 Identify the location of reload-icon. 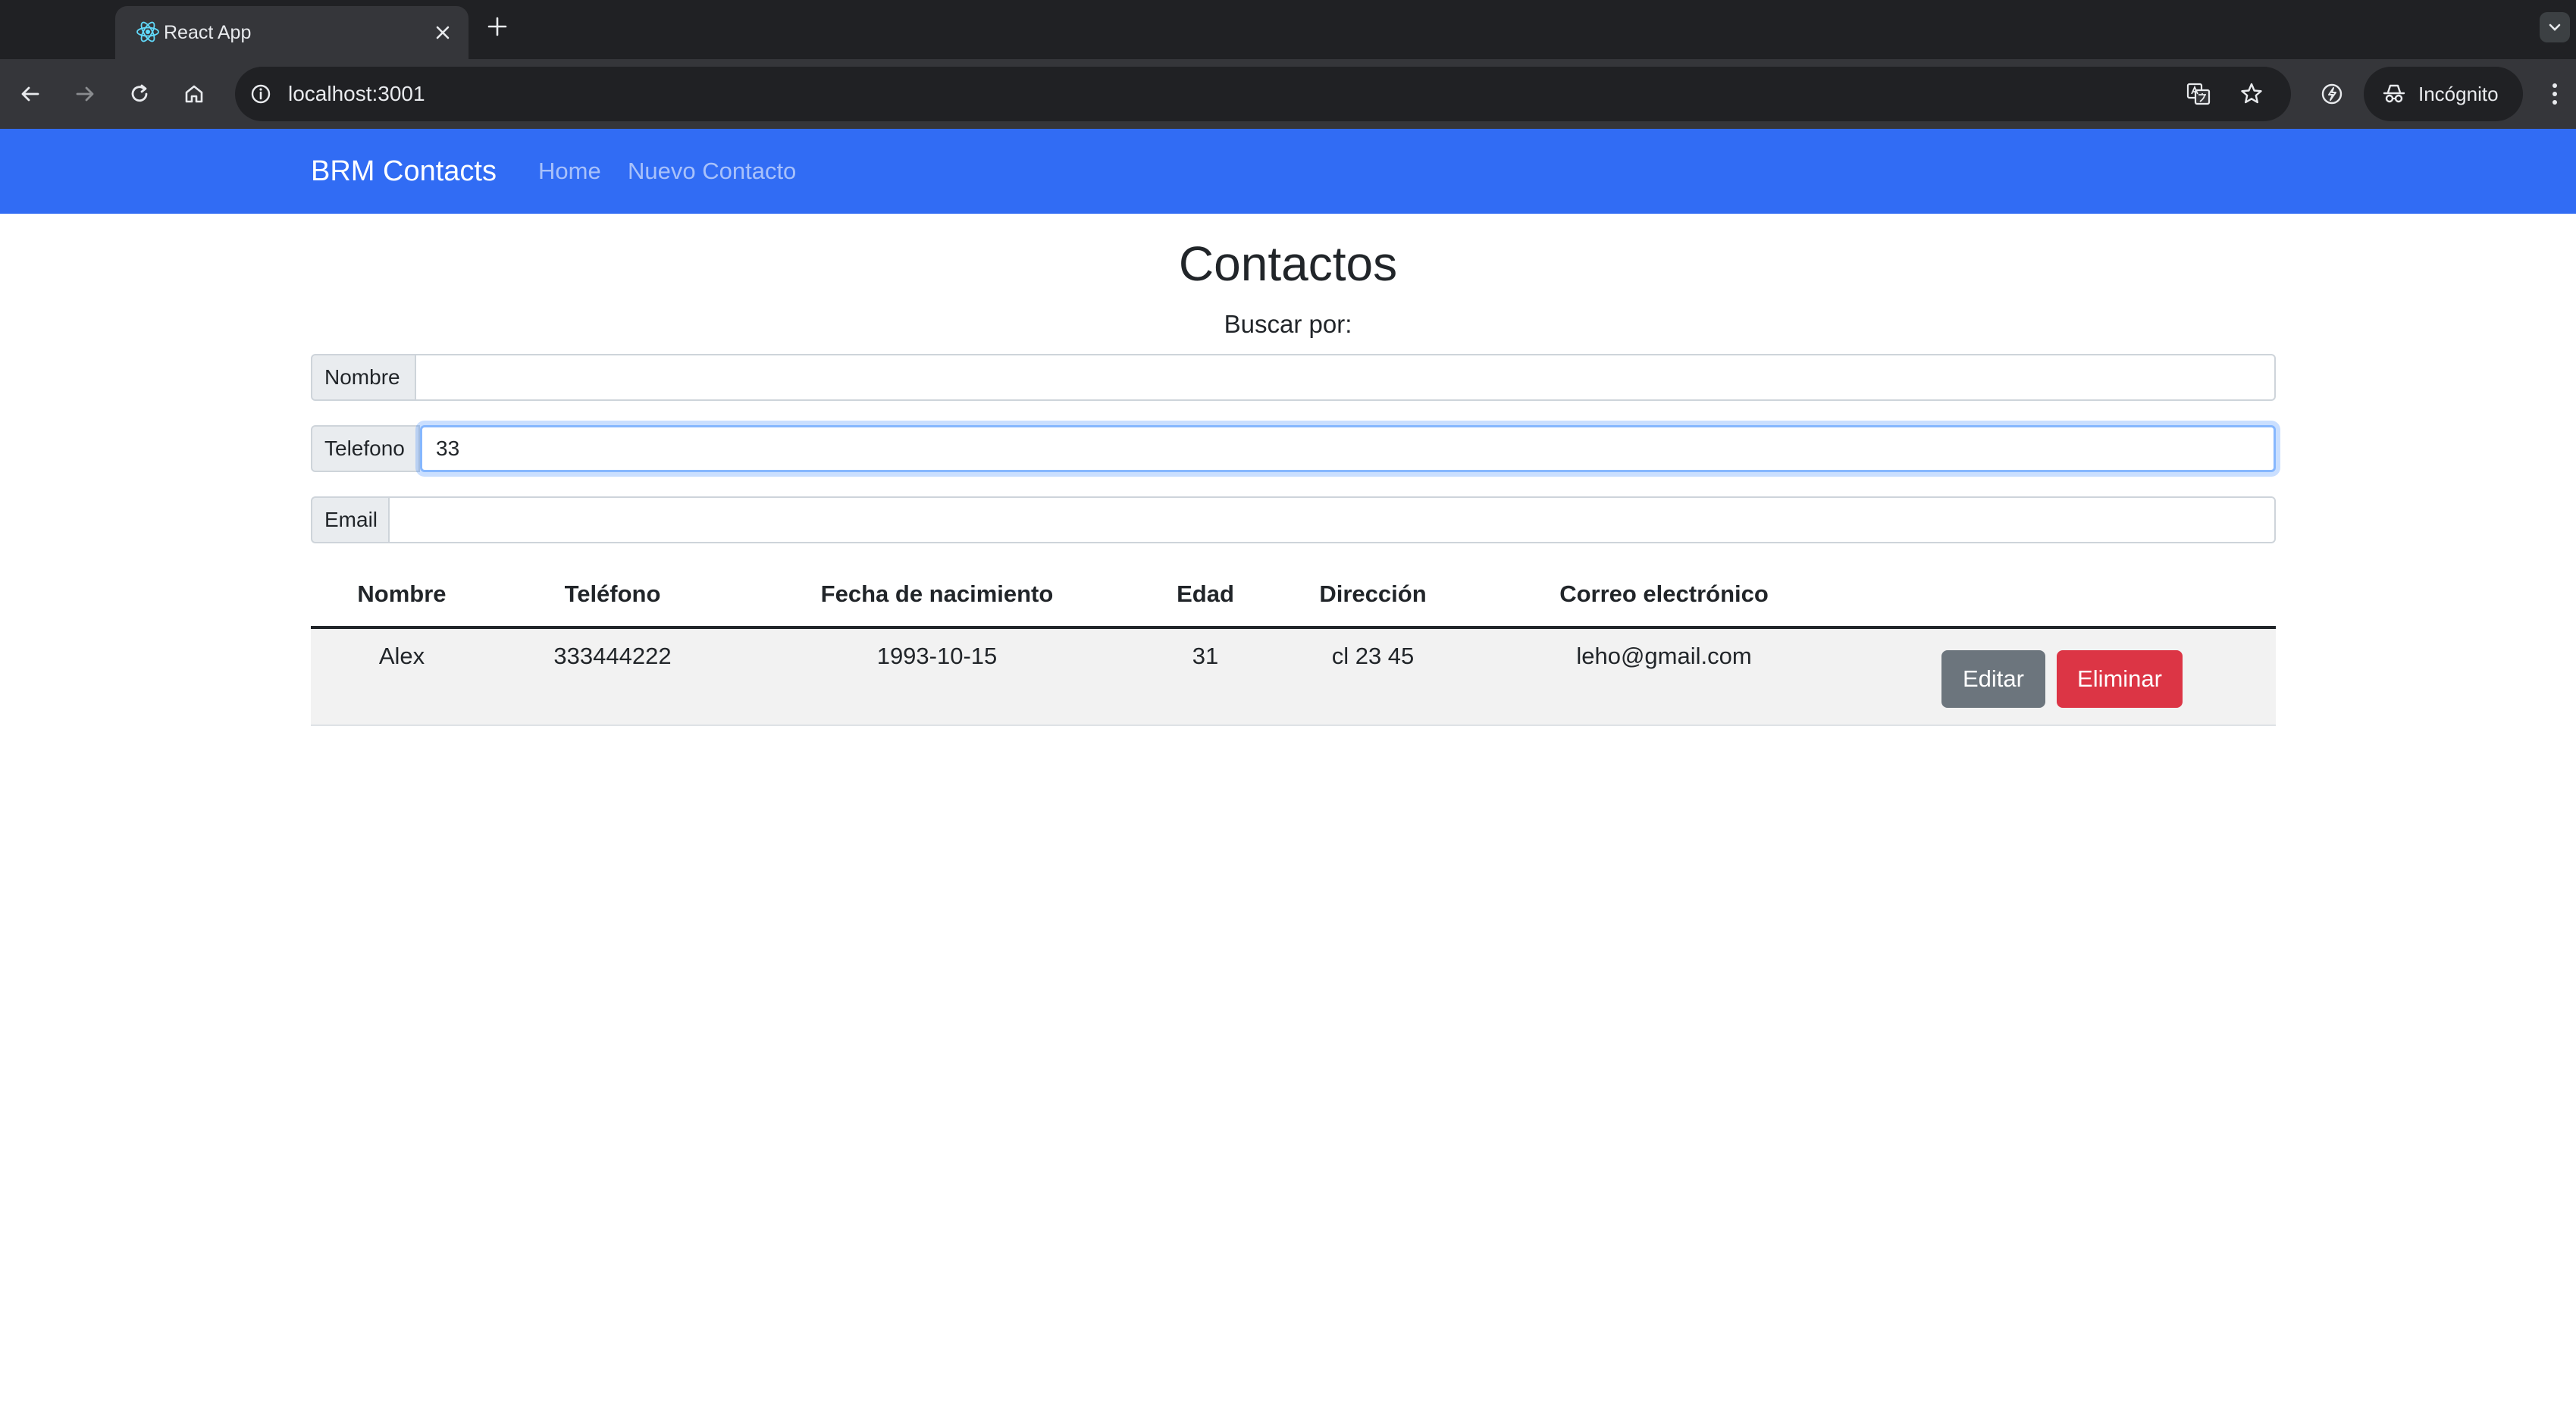
(139, 94).